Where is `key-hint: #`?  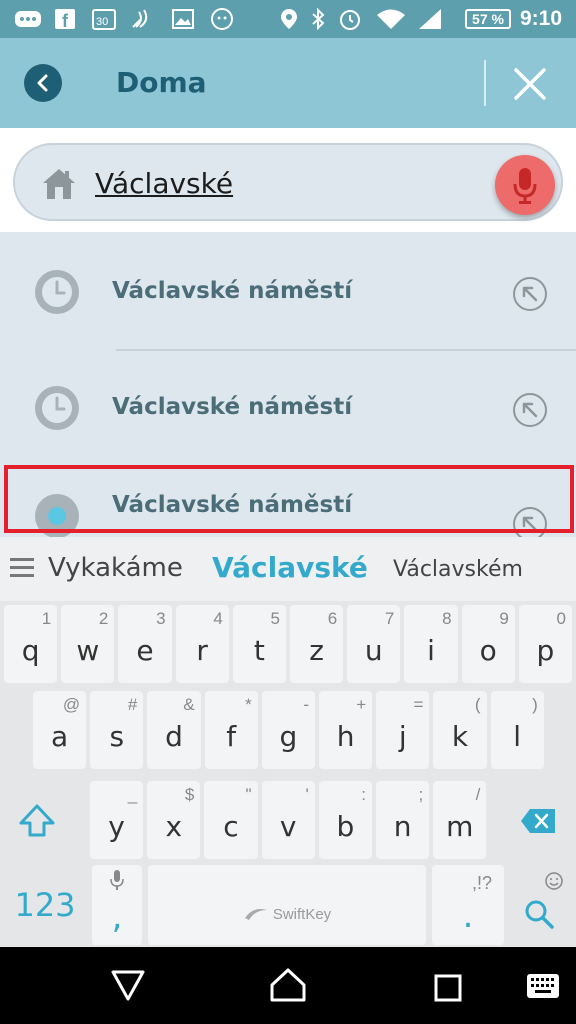
key-hint: # is located at coordinates (132, 704).